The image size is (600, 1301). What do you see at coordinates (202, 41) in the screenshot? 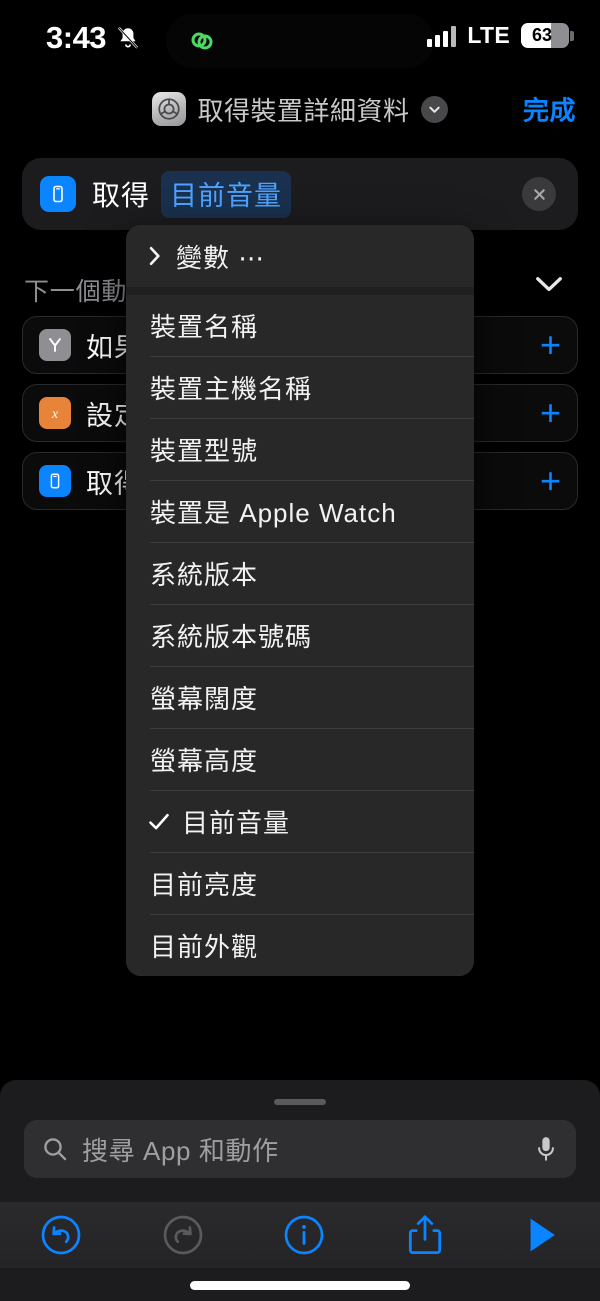
I see `phone-link-rings-icon` at bounding box center [202, 41].